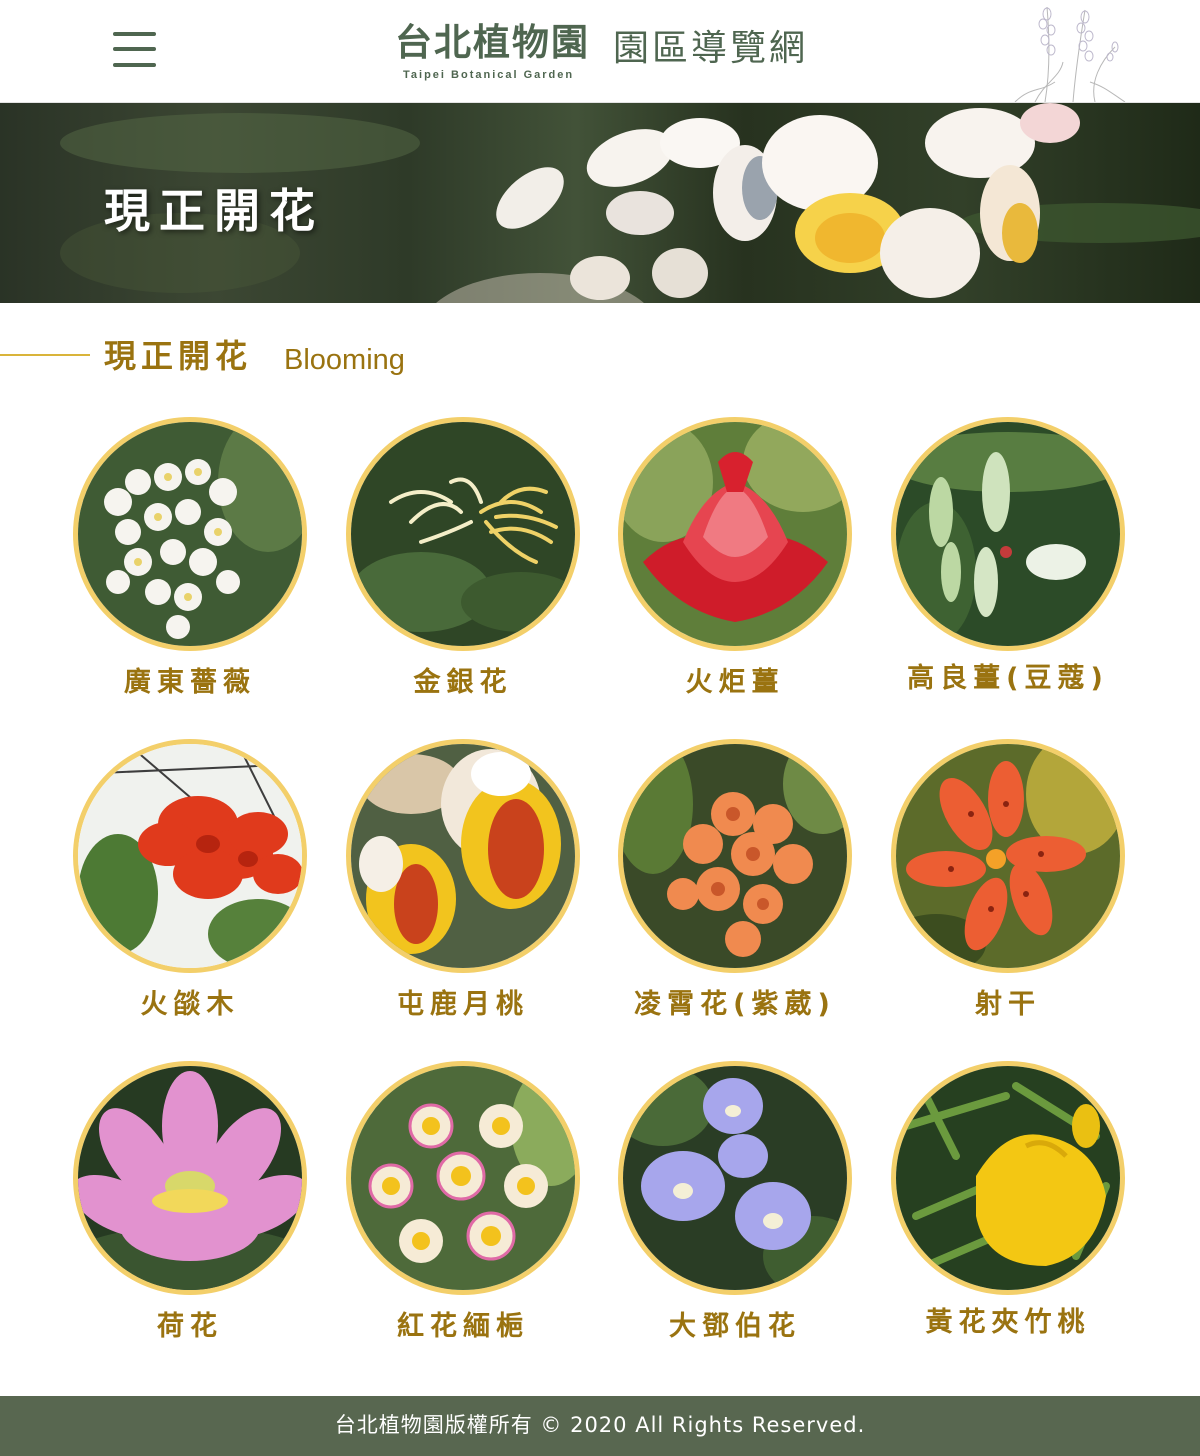  Describe the element at coordinates (711, 48) in the screenshot. I see `site-title: 園區導覽網` at that location.